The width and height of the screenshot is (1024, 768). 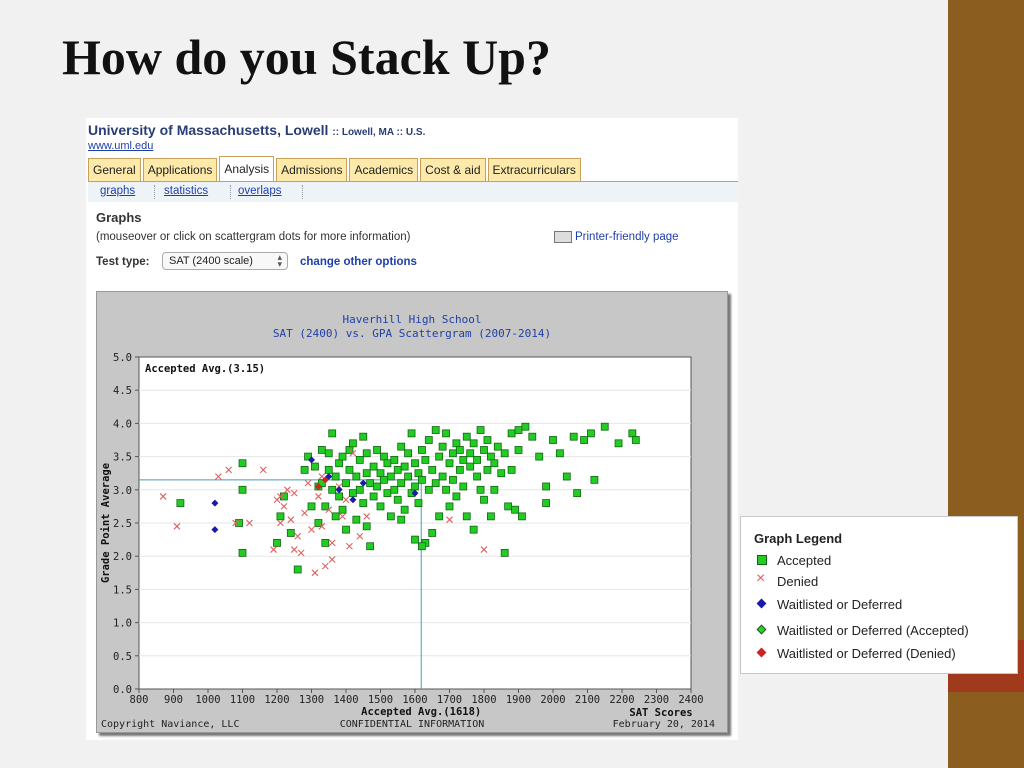 What do you see at coordinates (518, 700) in the screenshot?
I see `x-tick-label: 1900` at bounding box center [518, 700].